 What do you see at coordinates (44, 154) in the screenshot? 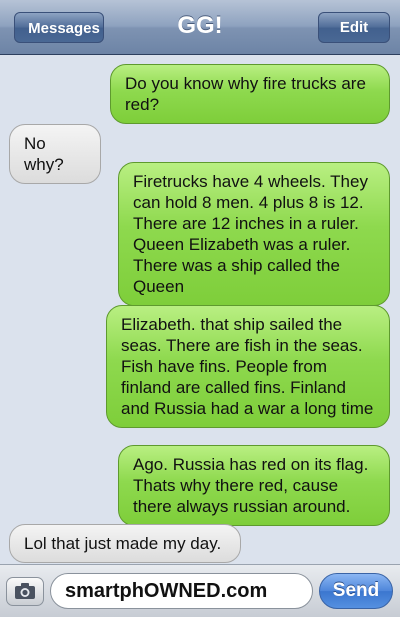
I see `message-text: No why?` at bounding box center [44, 154].